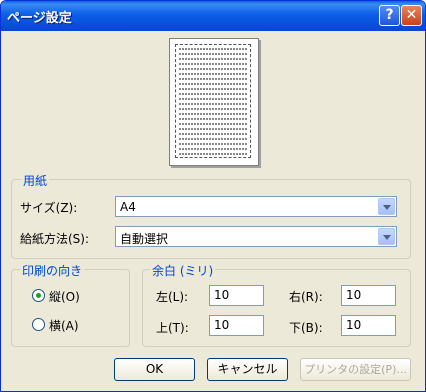  What do you see at coordinates (256, 206) in the screenshot?
I see `size-select: A4` at bounding box center [256, 206].